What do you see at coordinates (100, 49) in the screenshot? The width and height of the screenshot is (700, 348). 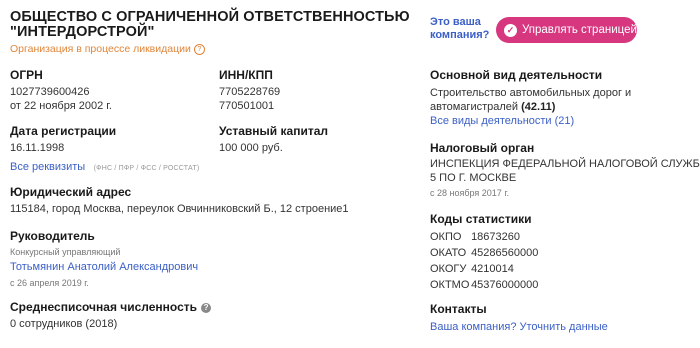 I see `liquidation-status-text: Организация в процессе ликвидации` at bounding box center [100, 49].